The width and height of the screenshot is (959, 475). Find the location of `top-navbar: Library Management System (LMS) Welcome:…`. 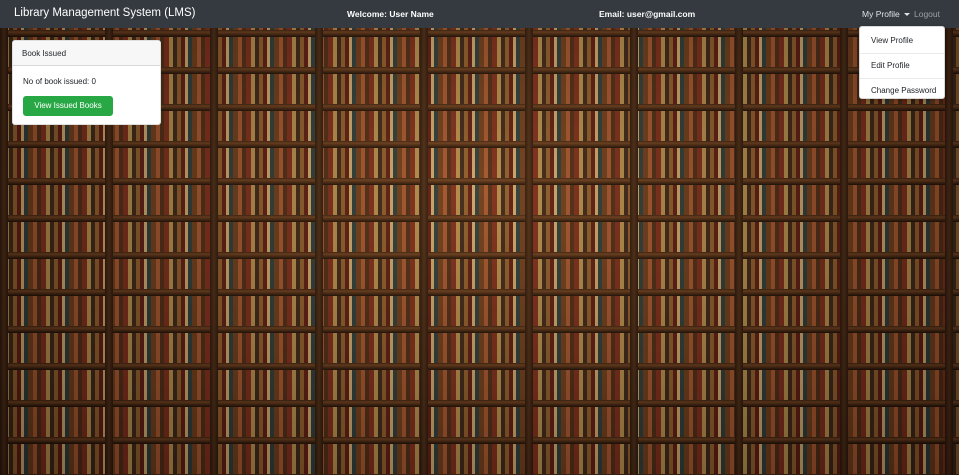

top-navbar: Library Management System (LMS) Welcome:… is located at coordinates (479, 14).